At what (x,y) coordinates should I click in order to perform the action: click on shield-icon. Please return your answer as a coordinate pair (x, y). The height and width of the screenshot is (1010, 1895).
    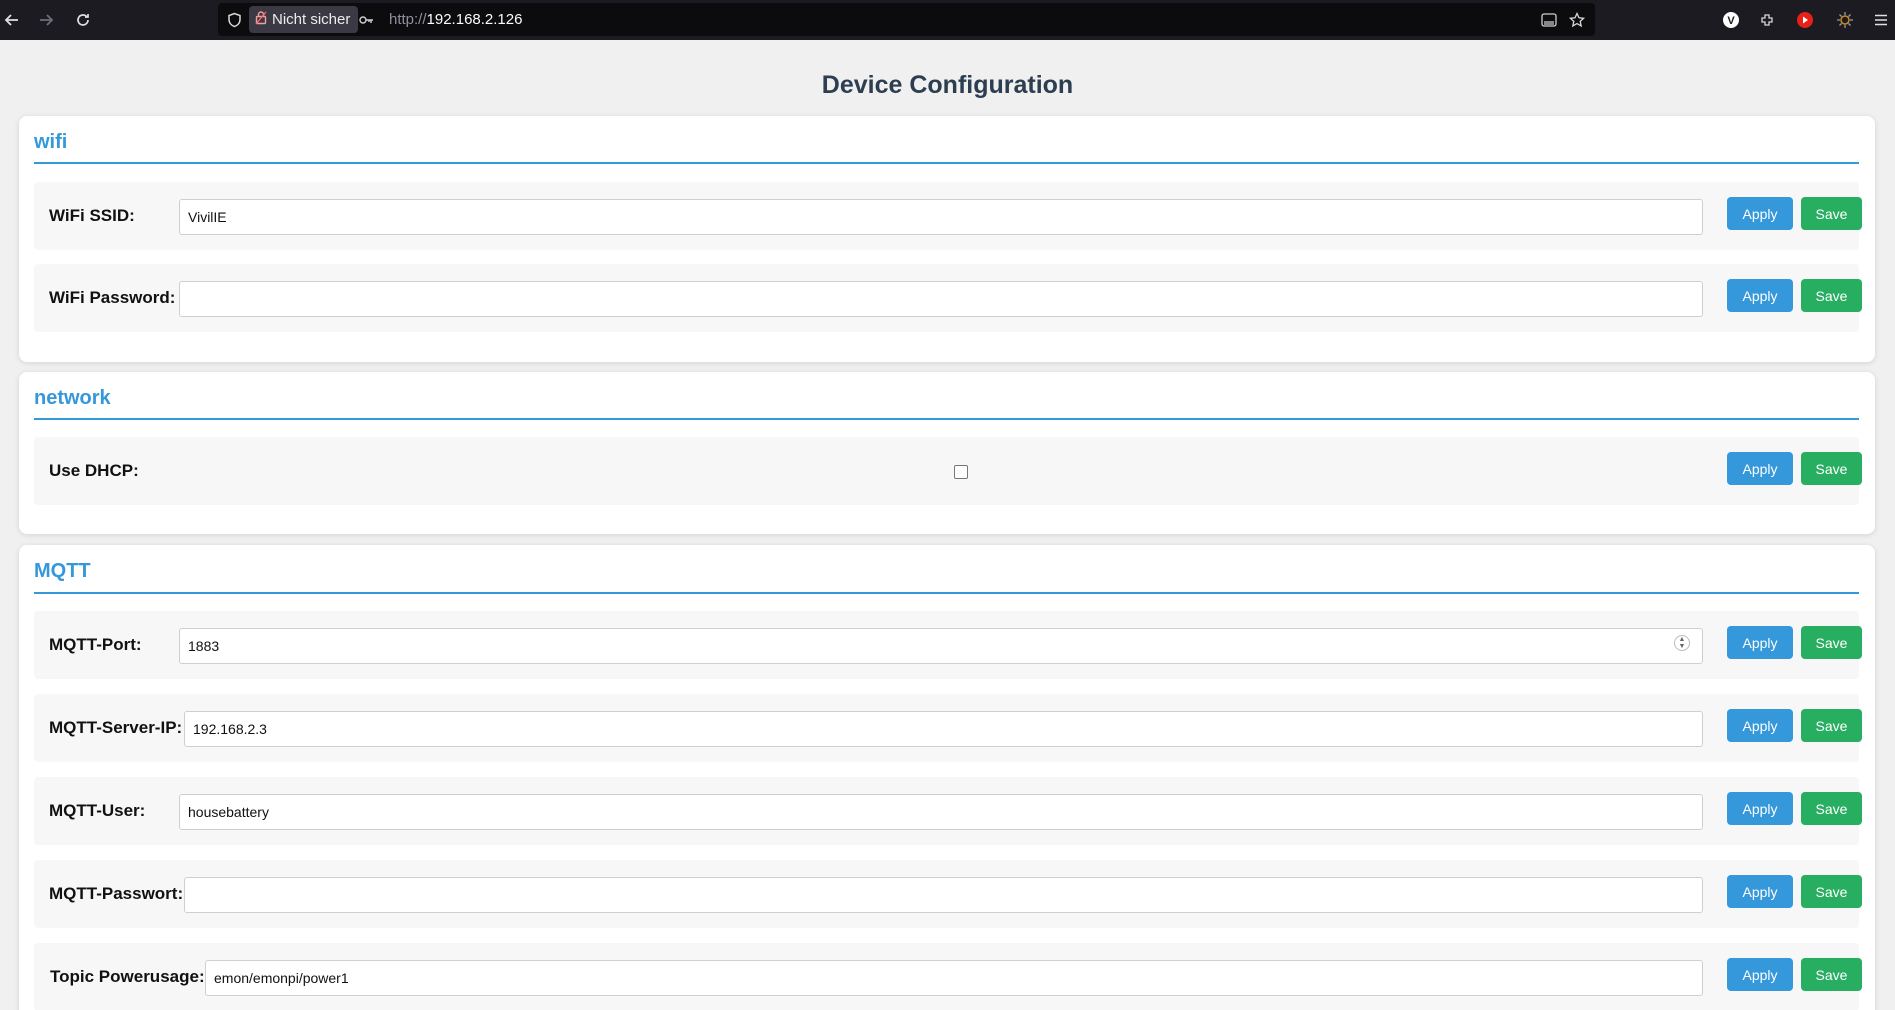
    Looking at the image, I should click on (234, 19).